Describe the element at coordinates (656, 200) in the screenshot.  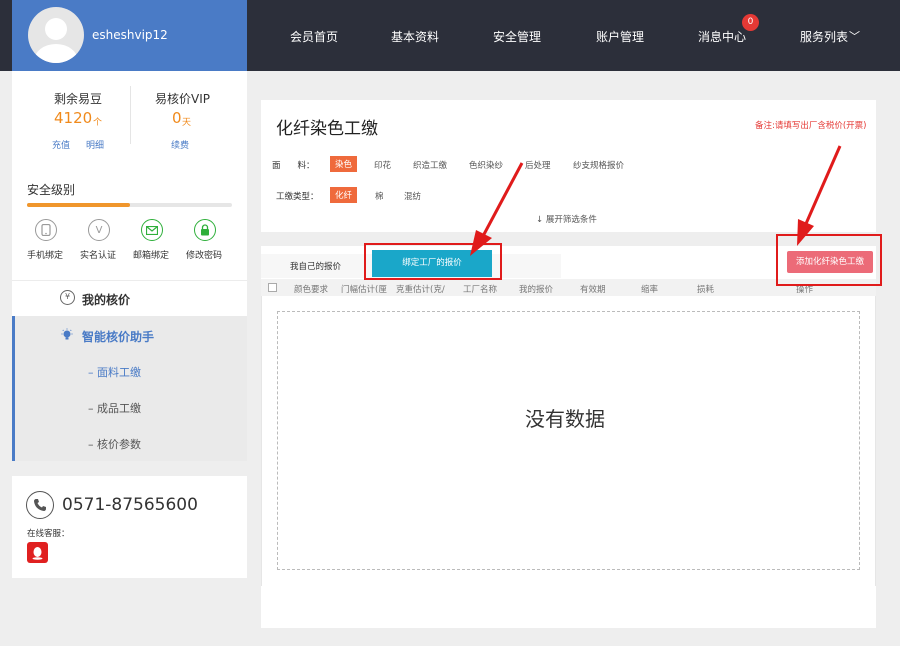
I see `annotation-arrows` at that location.